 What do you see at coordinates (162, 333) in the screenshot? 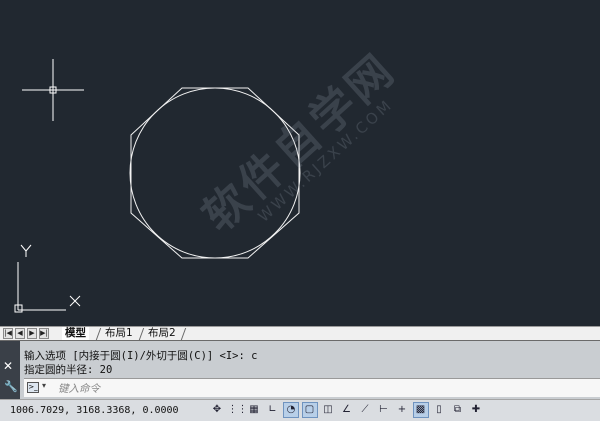
I see `tab-layout2: 布局2` at bounding box center [162, 333].